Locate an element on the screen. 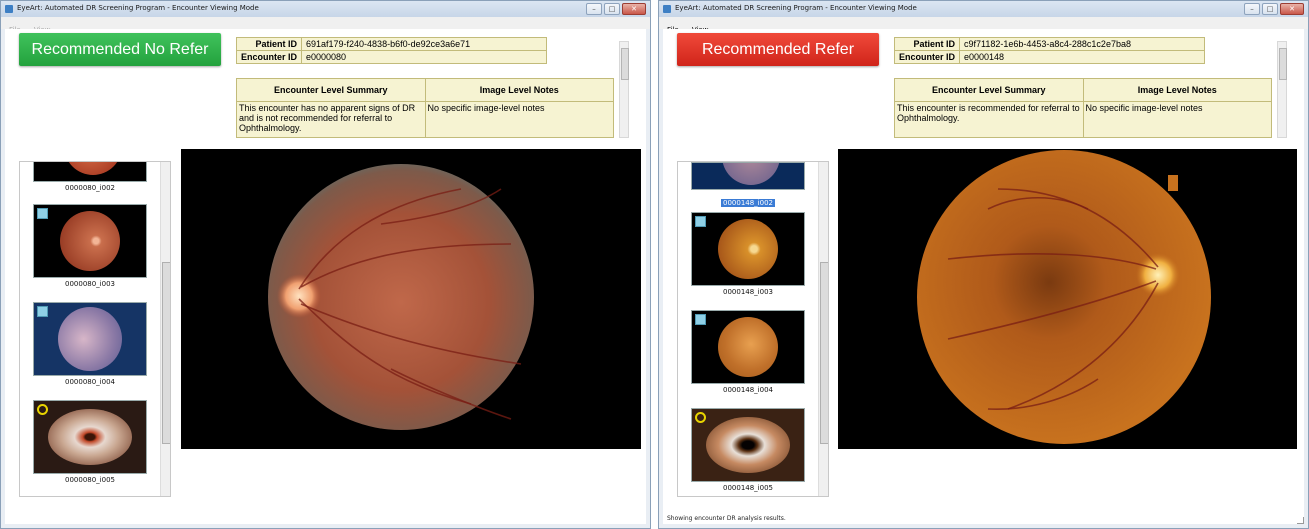 This screenshot has height=529, width=1309. thumbnail-item: 0000080_i002 is located at coordinates (90, 177).